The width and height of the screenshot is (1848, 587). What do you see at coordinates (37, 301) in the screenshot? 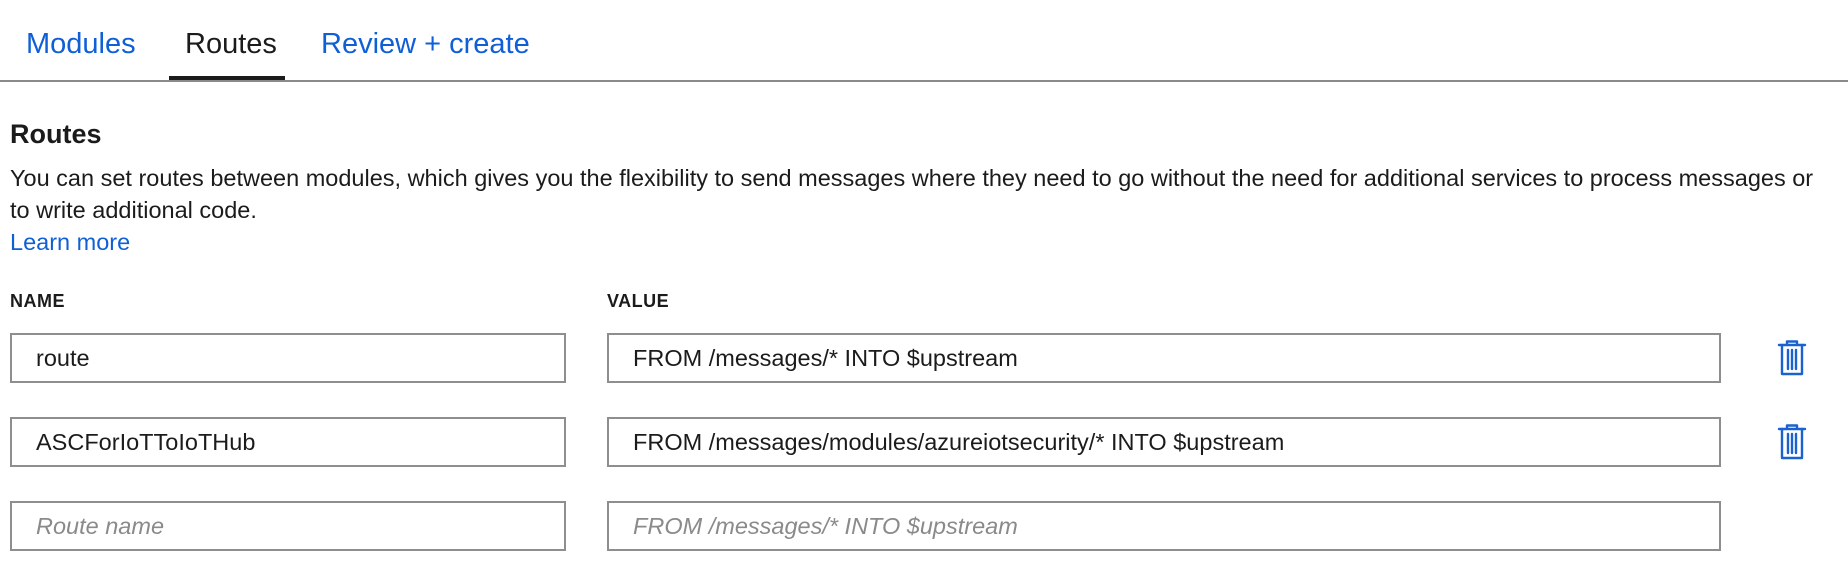
I see `name-column-header: NAME` at bounding box center [37, 301].